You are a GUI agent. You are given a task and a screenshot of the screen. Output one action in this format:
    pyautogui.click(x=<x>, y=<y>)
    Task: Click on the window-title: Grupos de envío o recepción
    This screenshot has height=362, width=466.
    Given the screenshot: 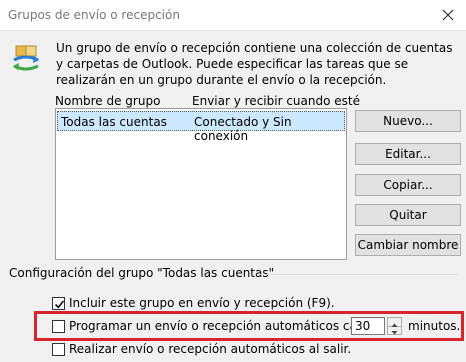 What is the action you would take?
    pyautogui.click(x=94, y=15)
    